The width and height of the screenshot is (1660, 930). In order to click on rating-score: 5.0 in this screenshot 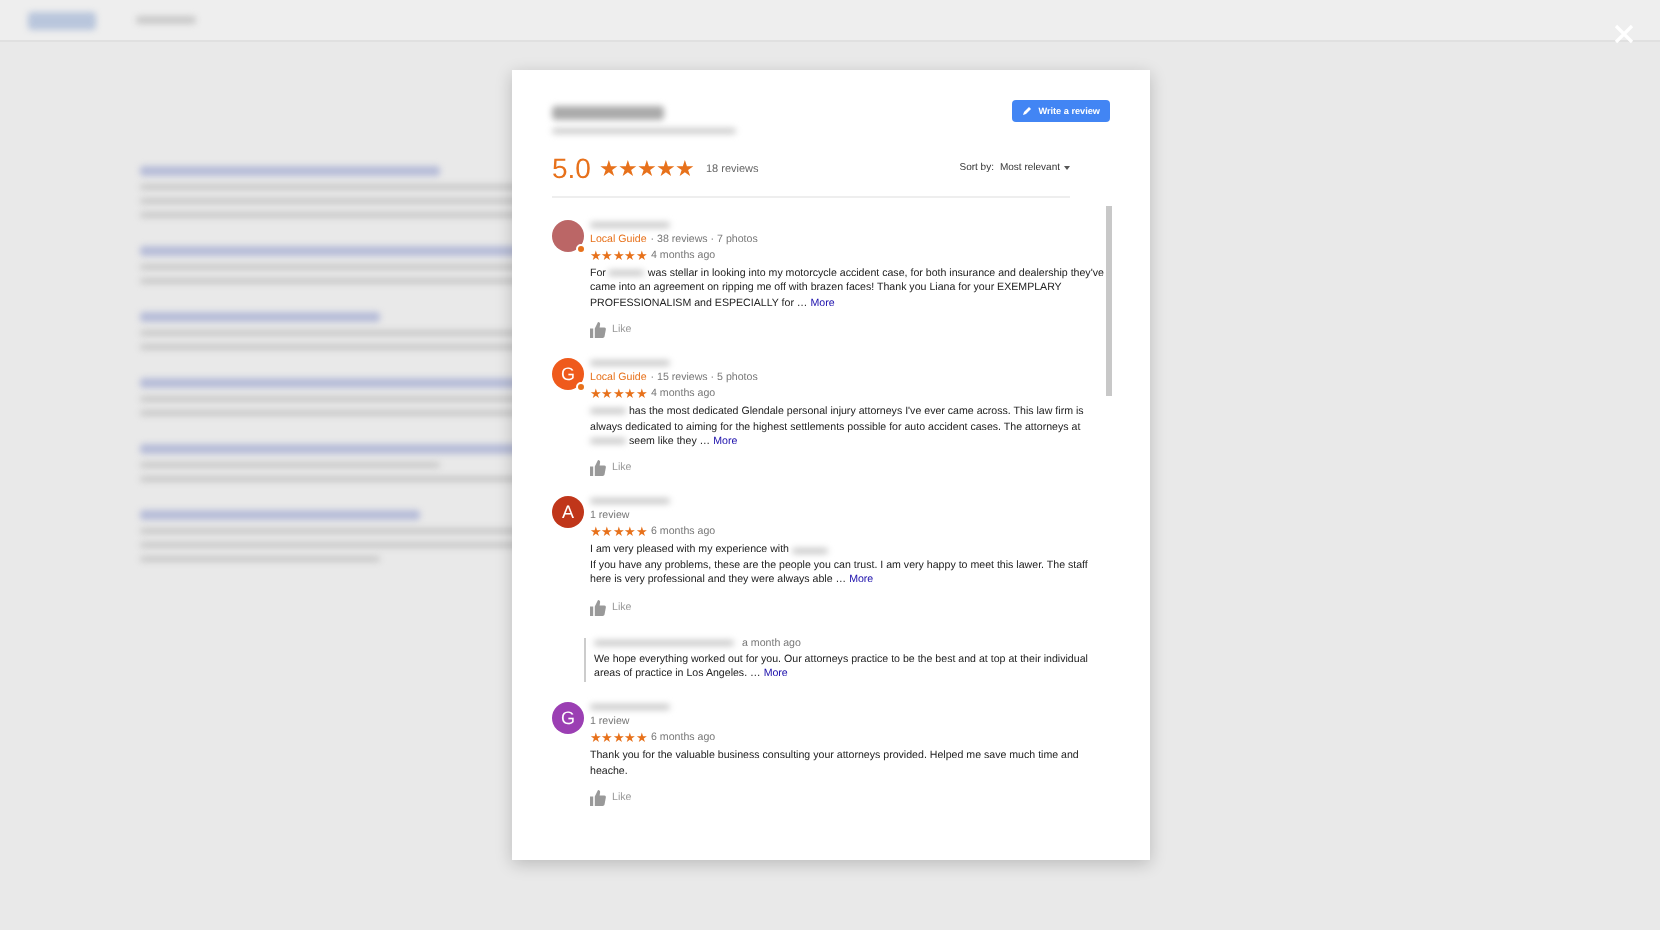, I will do `click(571, 168)`.